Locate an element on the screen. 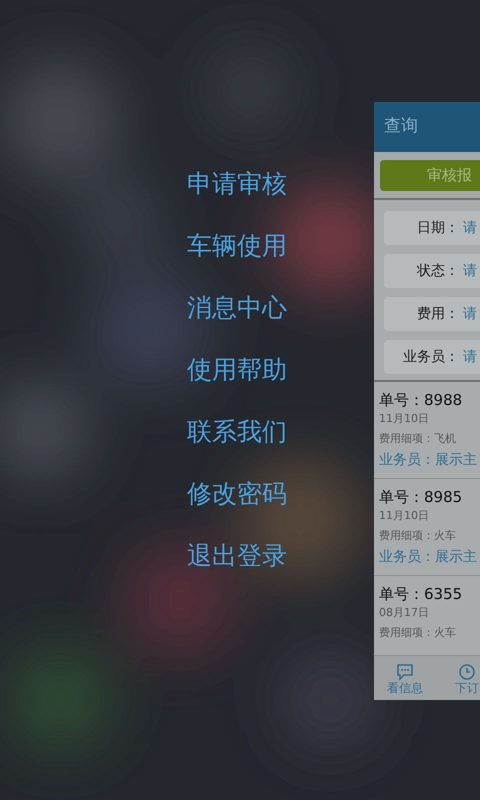 This screenshot has height=800, width=480. order-card: 单号：6355 08月17日 费用细项：火车 is located at coordinates (427, 615).